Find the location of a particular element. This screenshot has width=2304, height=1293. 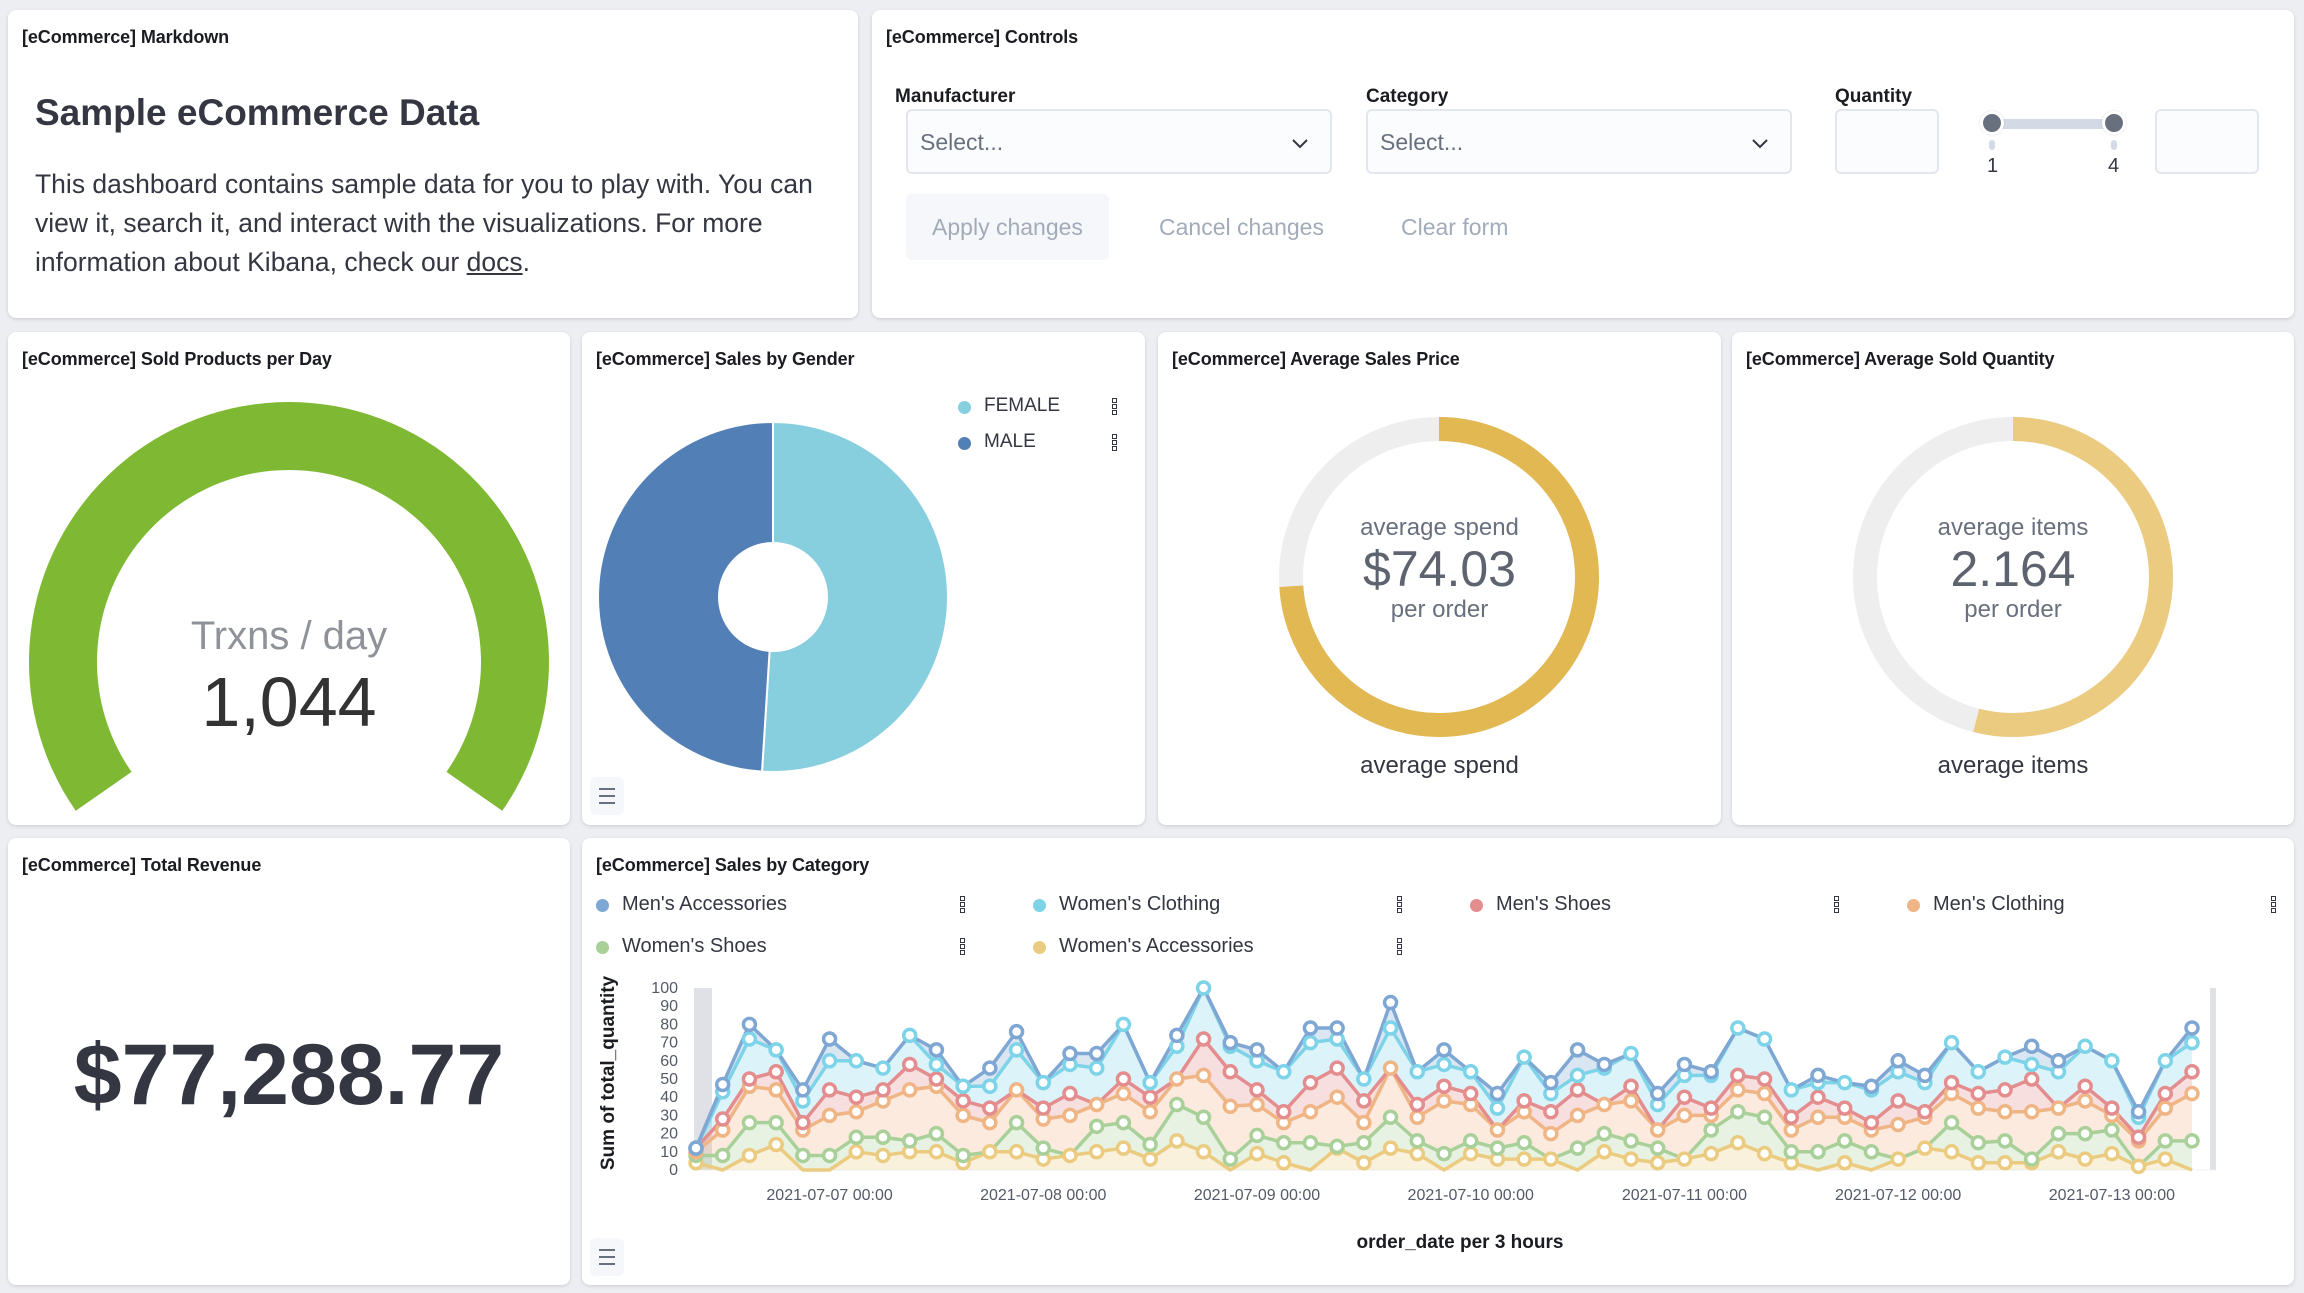

quantity-slider-max-thumb is located at coordinates (2114, 123).